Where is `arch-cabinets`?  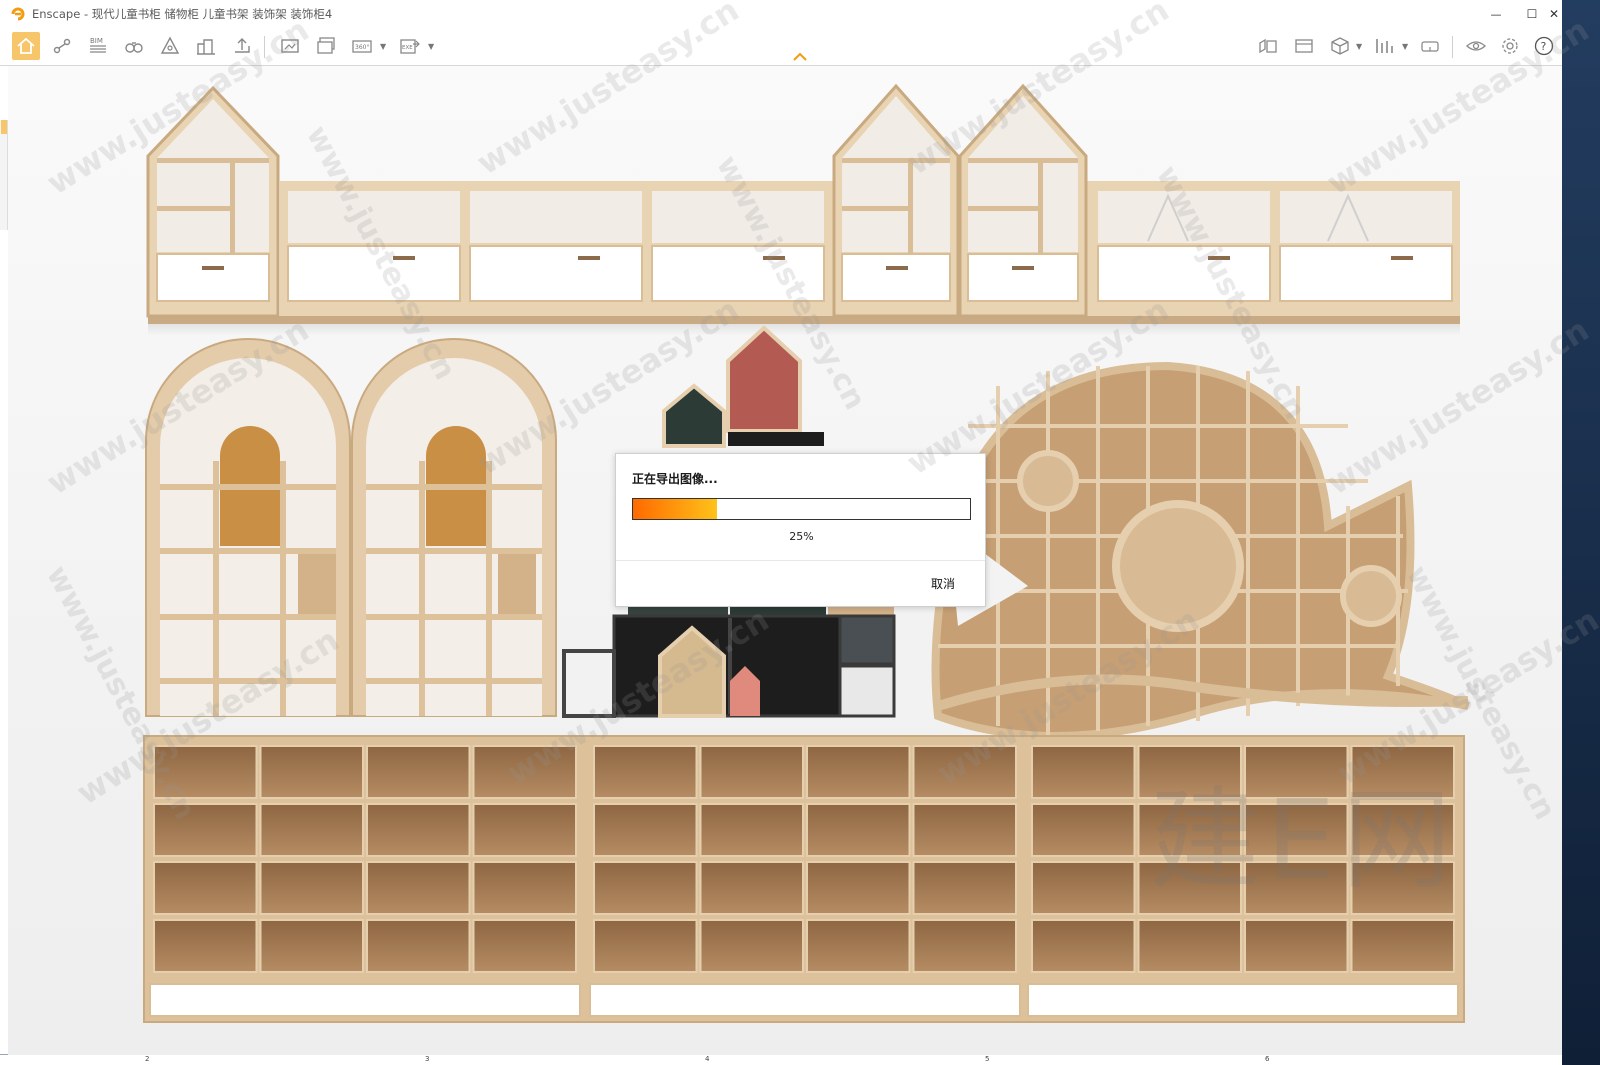 arch-cabinets is located at coordinates (351, 527).